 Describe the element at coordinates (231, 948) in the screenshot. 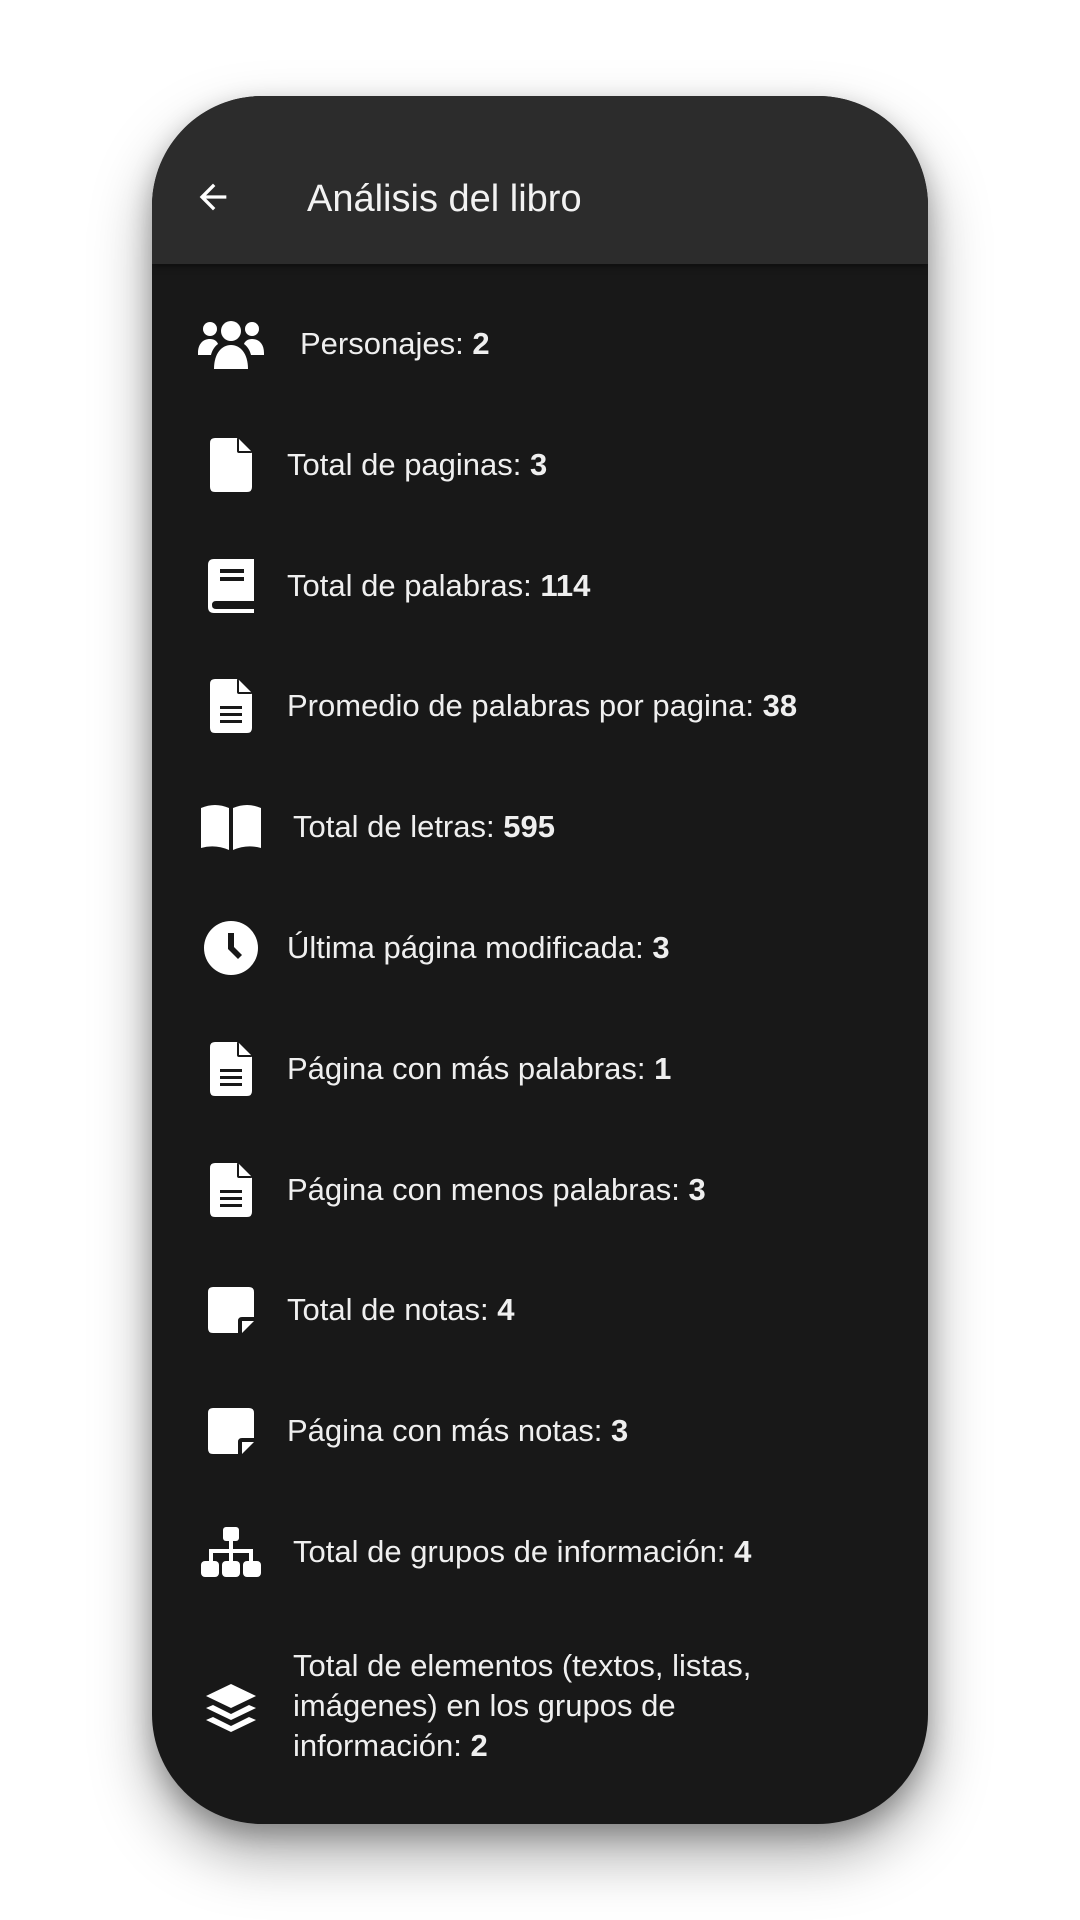

I see `clock-icon` at that location.